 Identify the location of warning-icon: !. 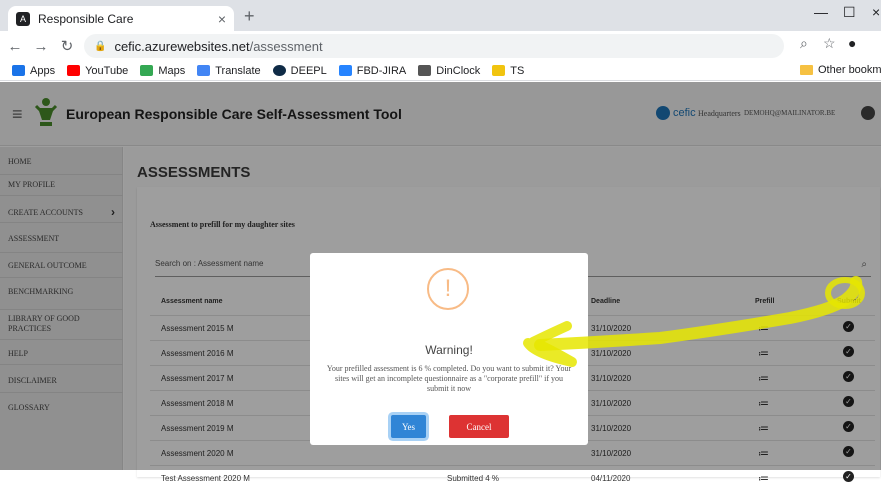
(448, 289).